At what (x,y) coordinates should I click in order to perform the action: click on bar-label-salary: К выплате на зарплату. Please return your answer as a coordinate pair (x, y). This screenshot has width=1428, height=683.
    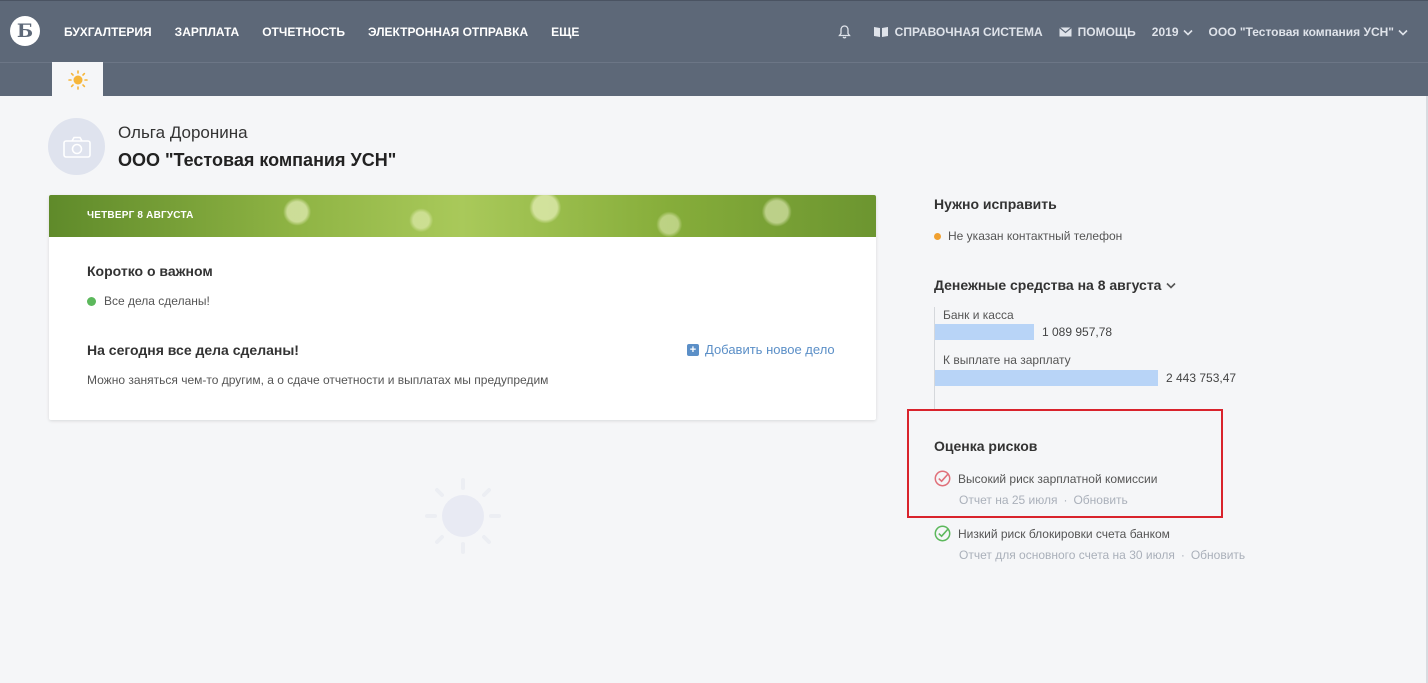
    Looking at the image, I should click on (1007, 360).